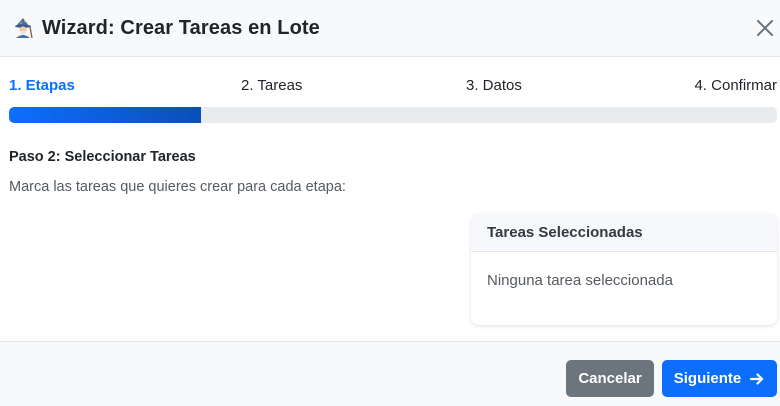 The height and width of the screenshot is (406, 780). Describe the element at coordinates (102, 157) in the screenshot. I see `step-heading: Paso 2: Seleccionar Tareas` at that location.